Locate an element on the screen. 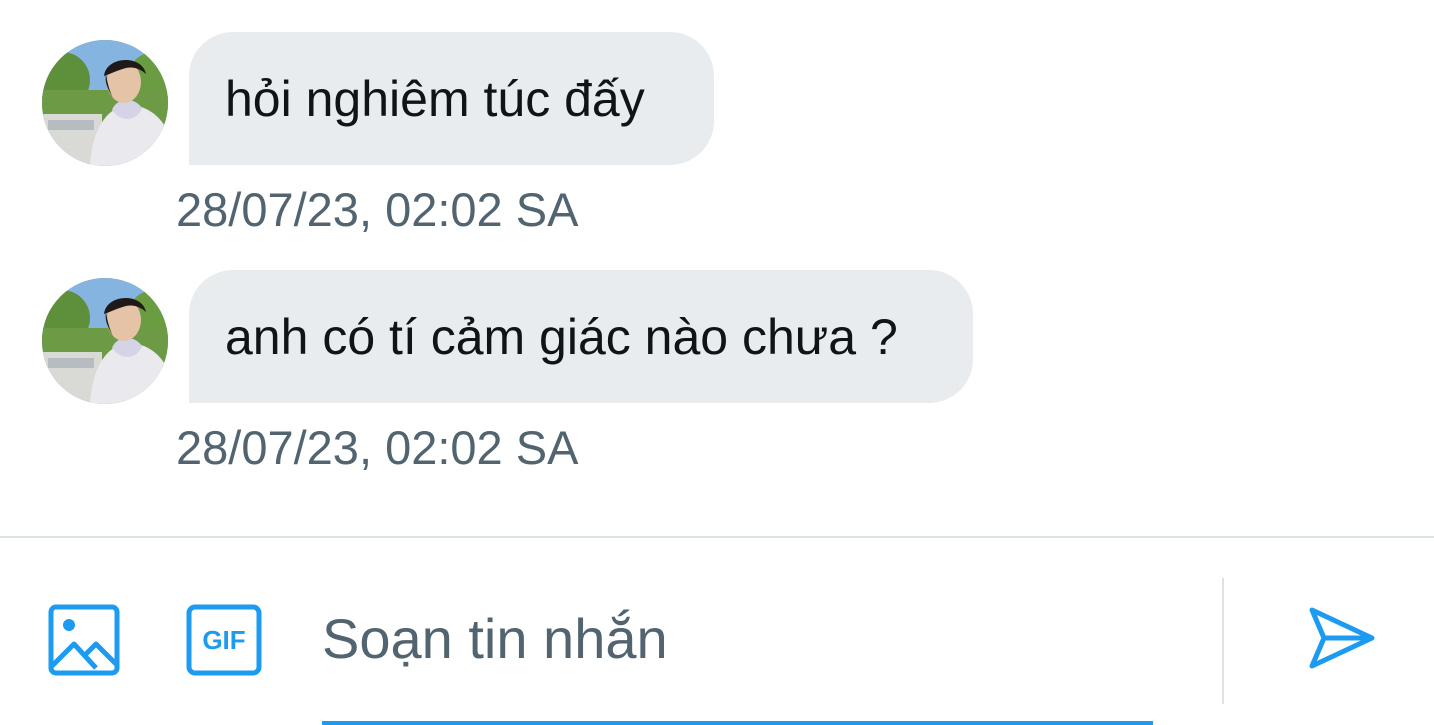 The height and width of the screenshot is (725, 1434). message-text: anh có tí cảm giác nào chưa ? is located at coordinates (561, 336).